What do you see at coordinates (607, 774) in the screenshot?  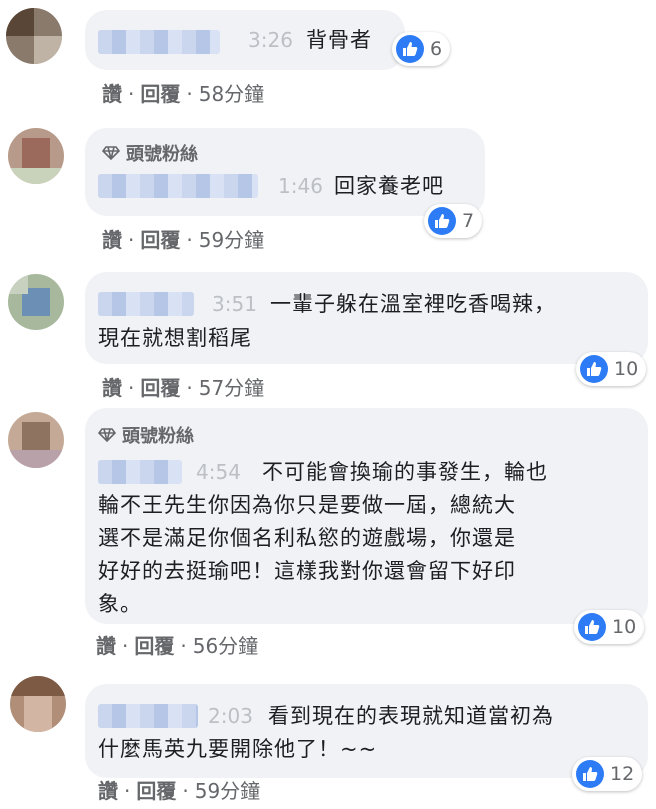 I see `reaction-count: 12` at bounding box center [607, 774].